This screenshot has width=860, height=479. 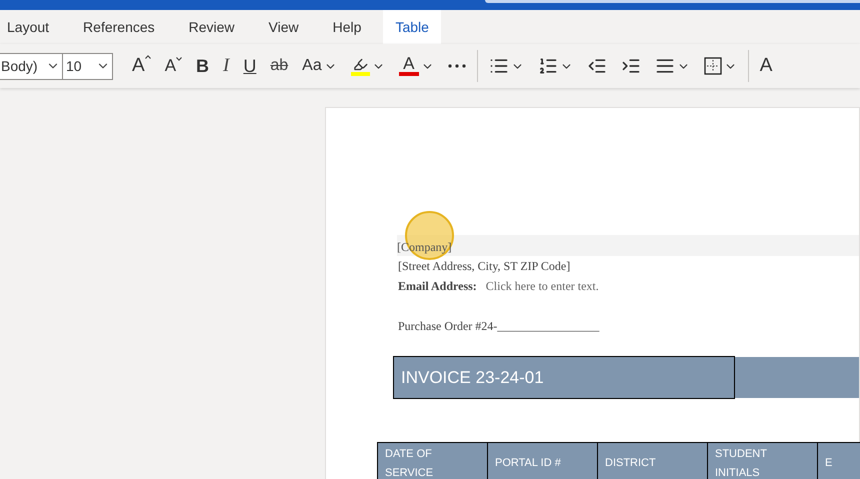 I want to click on more-icon, so click(x=457, y=66).